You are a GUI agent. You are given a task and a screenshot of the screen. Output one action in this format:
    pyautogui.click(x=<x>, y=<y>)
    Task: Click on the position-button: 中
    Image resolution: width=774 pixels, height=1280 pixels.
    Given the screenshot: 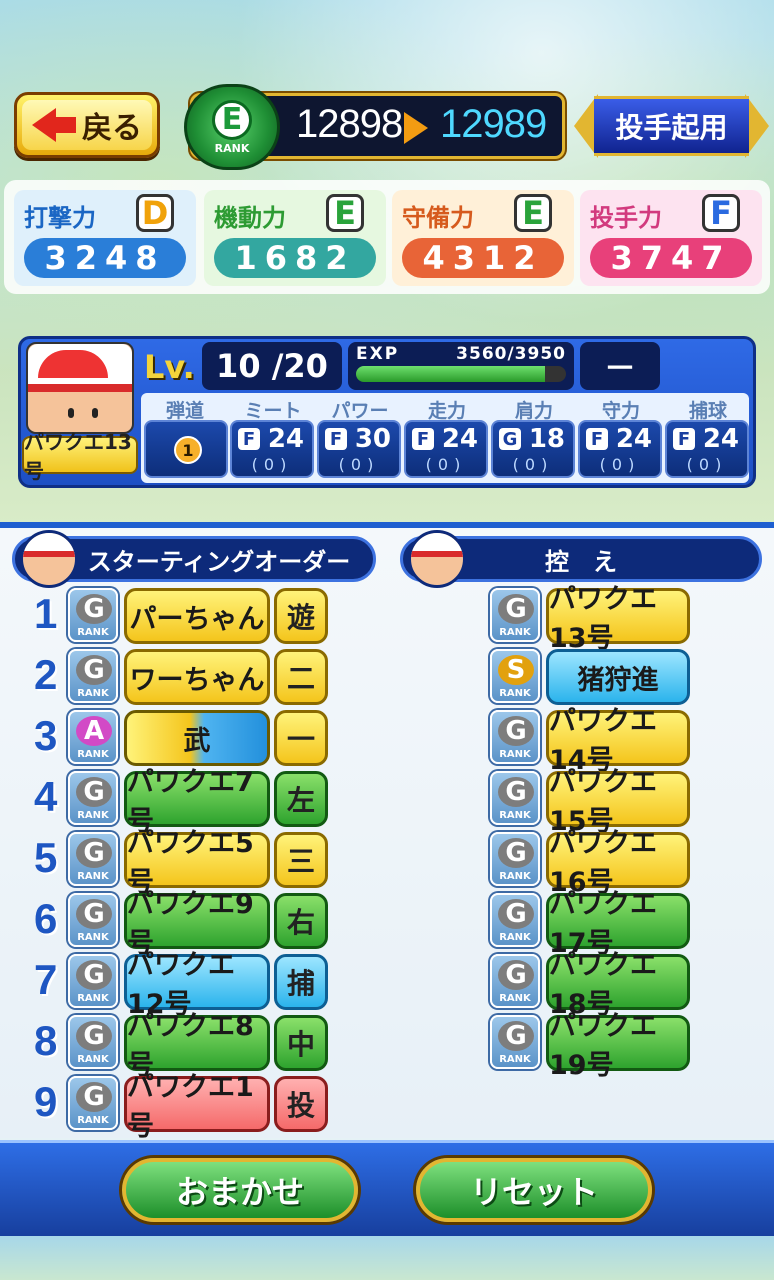 What is the action you would take?
    pyautogui.click(x=301, y=1043)
    